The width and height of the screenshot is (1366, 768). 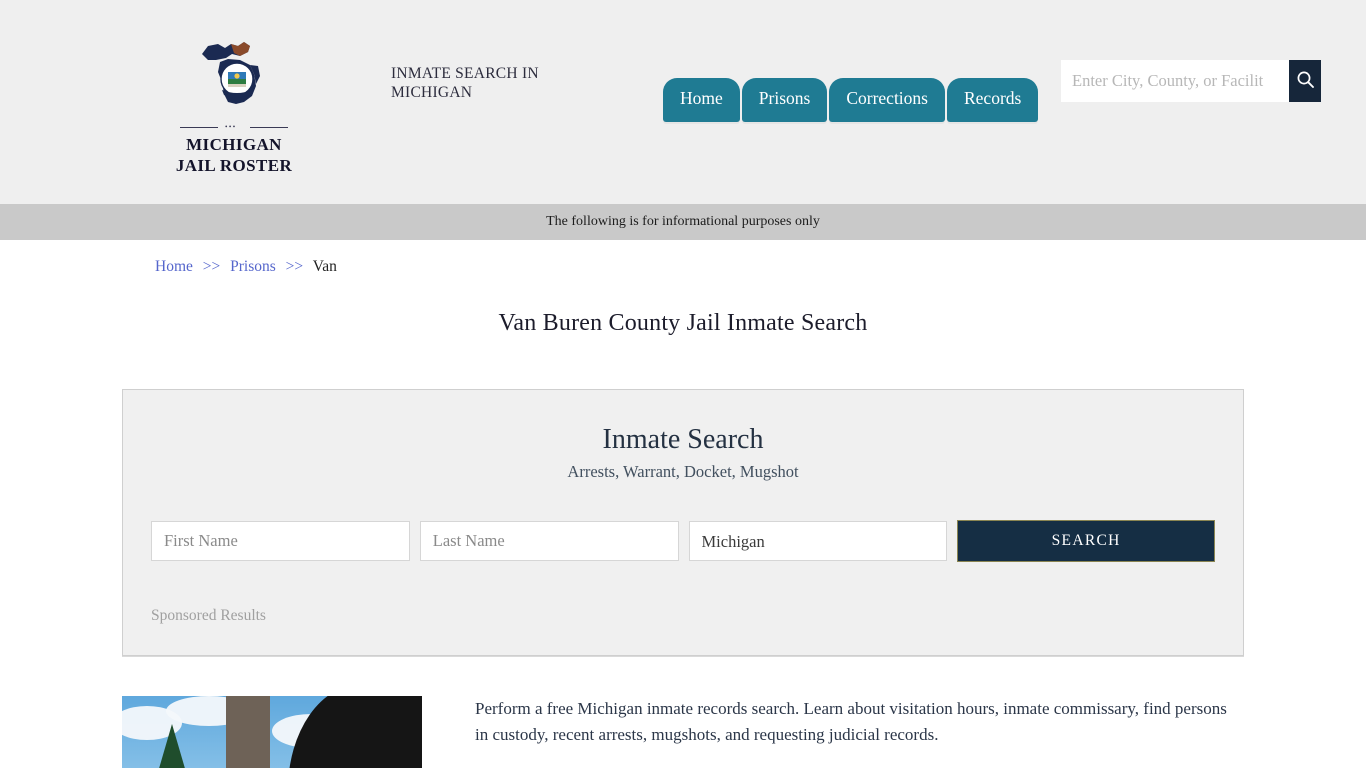 I want to click on state-select: Michigan, so click(x=818, y=541).